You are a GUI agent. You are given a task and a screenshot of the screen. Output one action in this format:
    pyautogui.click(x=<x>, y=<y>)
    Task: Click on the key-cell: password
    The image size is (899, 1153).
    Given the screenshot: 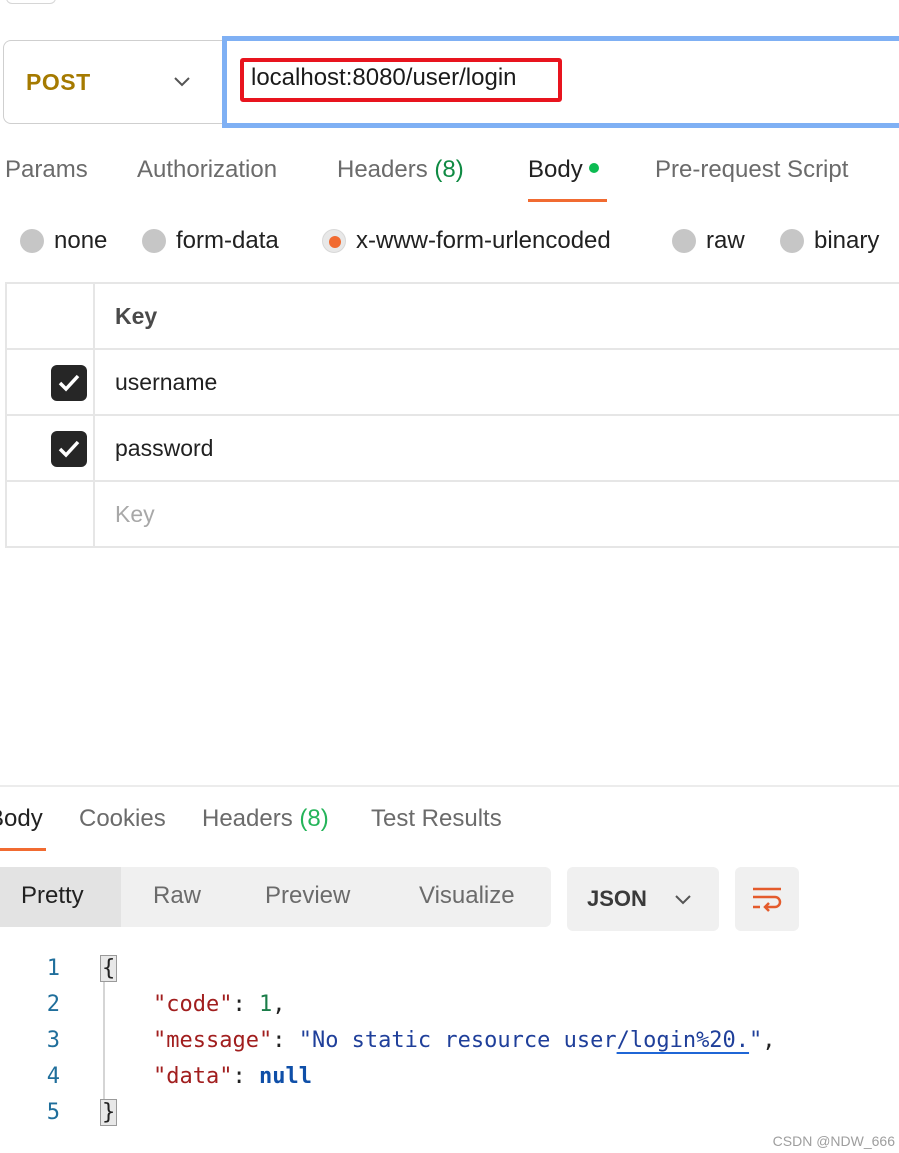 What is the action you would take?
    pyautogui.click(x=164, y=448)
    